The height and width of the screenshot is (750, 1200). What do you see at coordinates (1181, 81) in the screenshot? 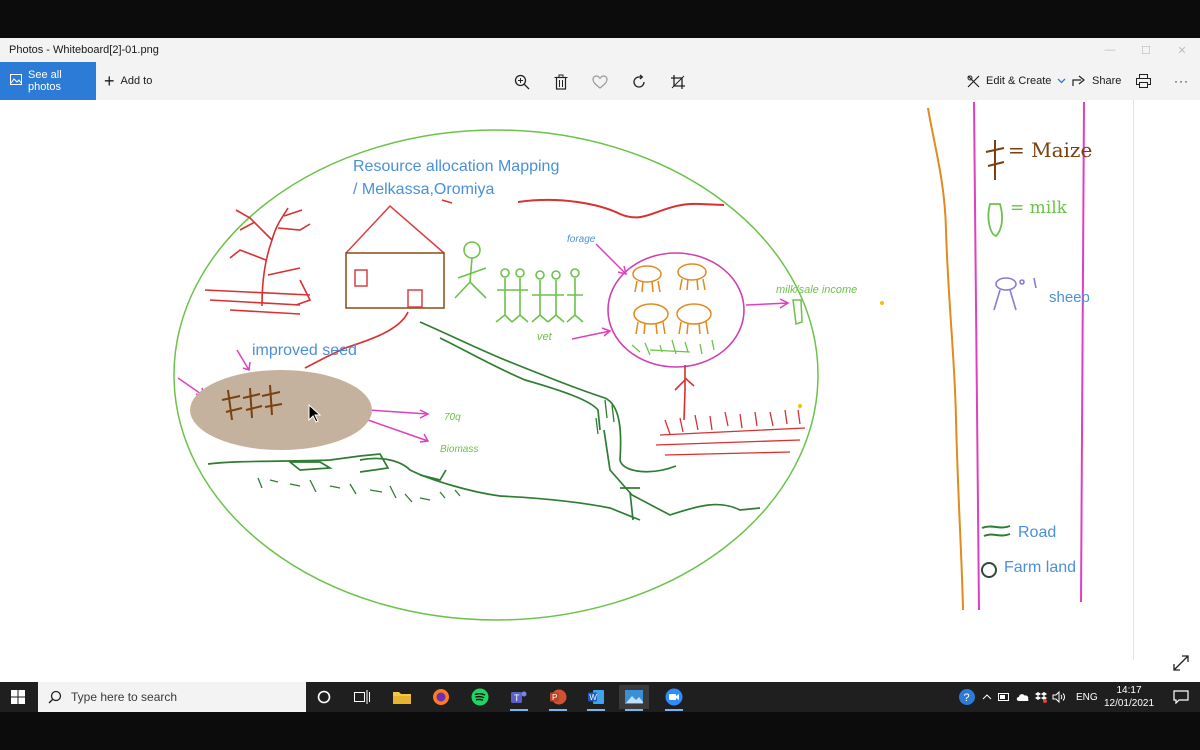
I see `more-options-button: ···` at bounding box center [1181, 81].